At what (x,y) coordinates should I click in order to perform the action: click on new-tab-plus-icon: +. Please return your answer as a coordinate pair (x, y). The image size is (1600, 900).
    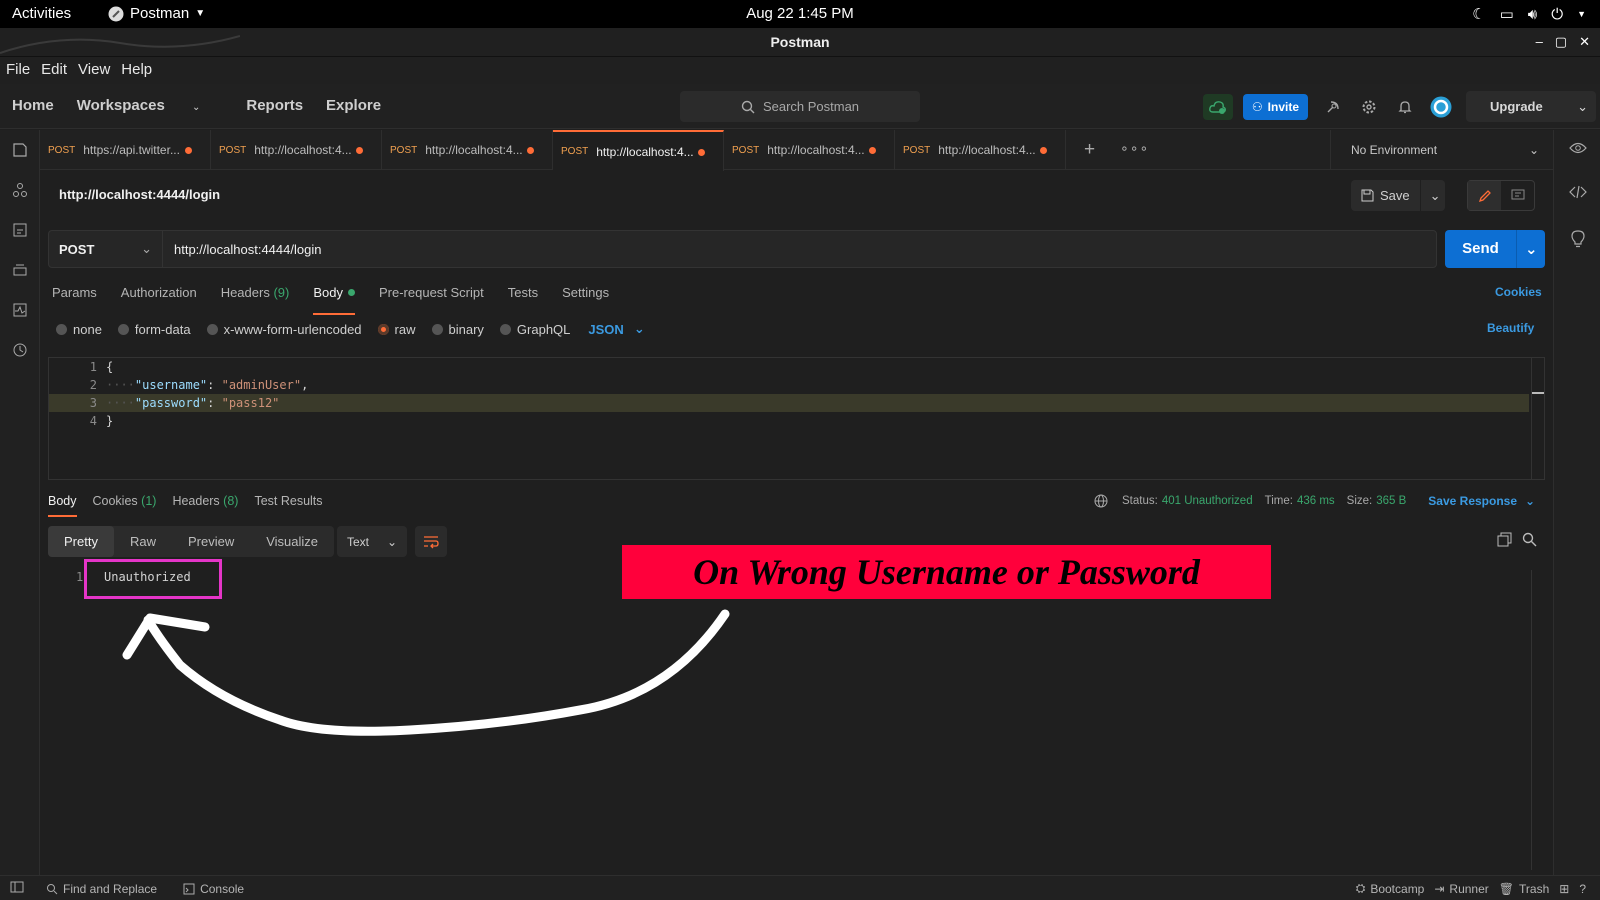
    Looking at the image, I should click on (1089, 150).